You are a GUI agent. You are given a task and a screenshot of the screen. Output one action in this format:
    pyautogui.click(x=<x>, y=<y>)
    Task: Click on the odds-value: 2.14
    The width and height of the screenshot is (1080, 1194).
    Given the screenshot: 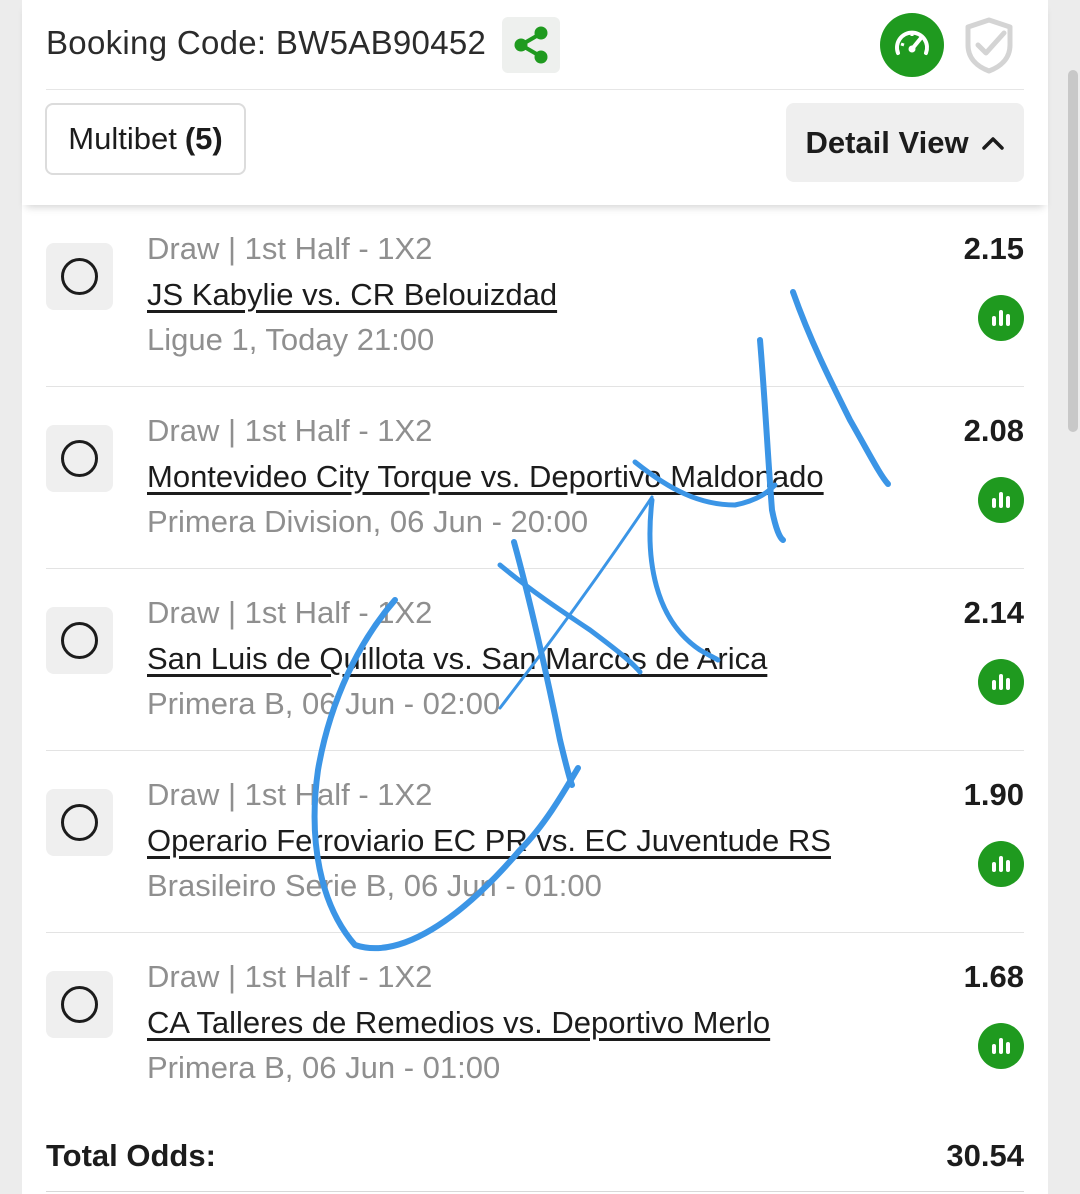 What is the action you would take?
    pyautogui.click(x=993, y=612)
    